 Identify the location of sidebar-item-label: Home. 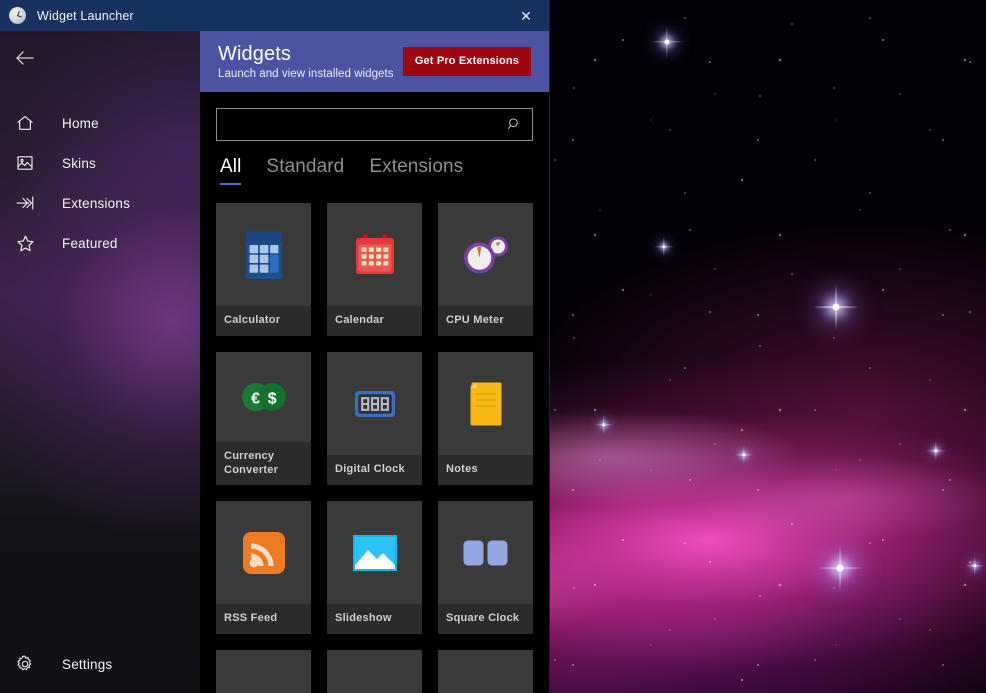
(80, 123).